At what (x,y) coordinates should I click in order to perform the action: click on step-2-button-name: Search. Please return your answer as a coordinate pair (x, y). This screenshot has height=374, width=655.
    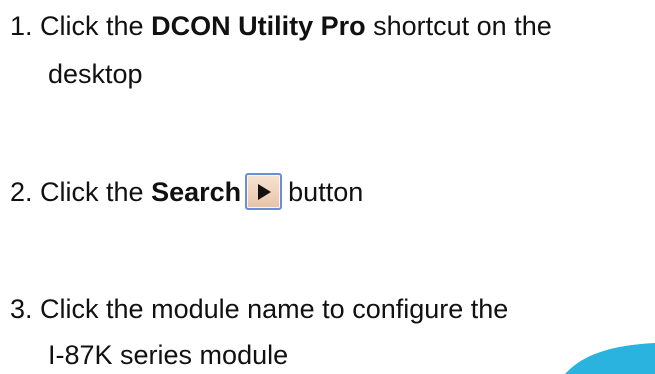
    Looking at the image, I should click on (196, 191).